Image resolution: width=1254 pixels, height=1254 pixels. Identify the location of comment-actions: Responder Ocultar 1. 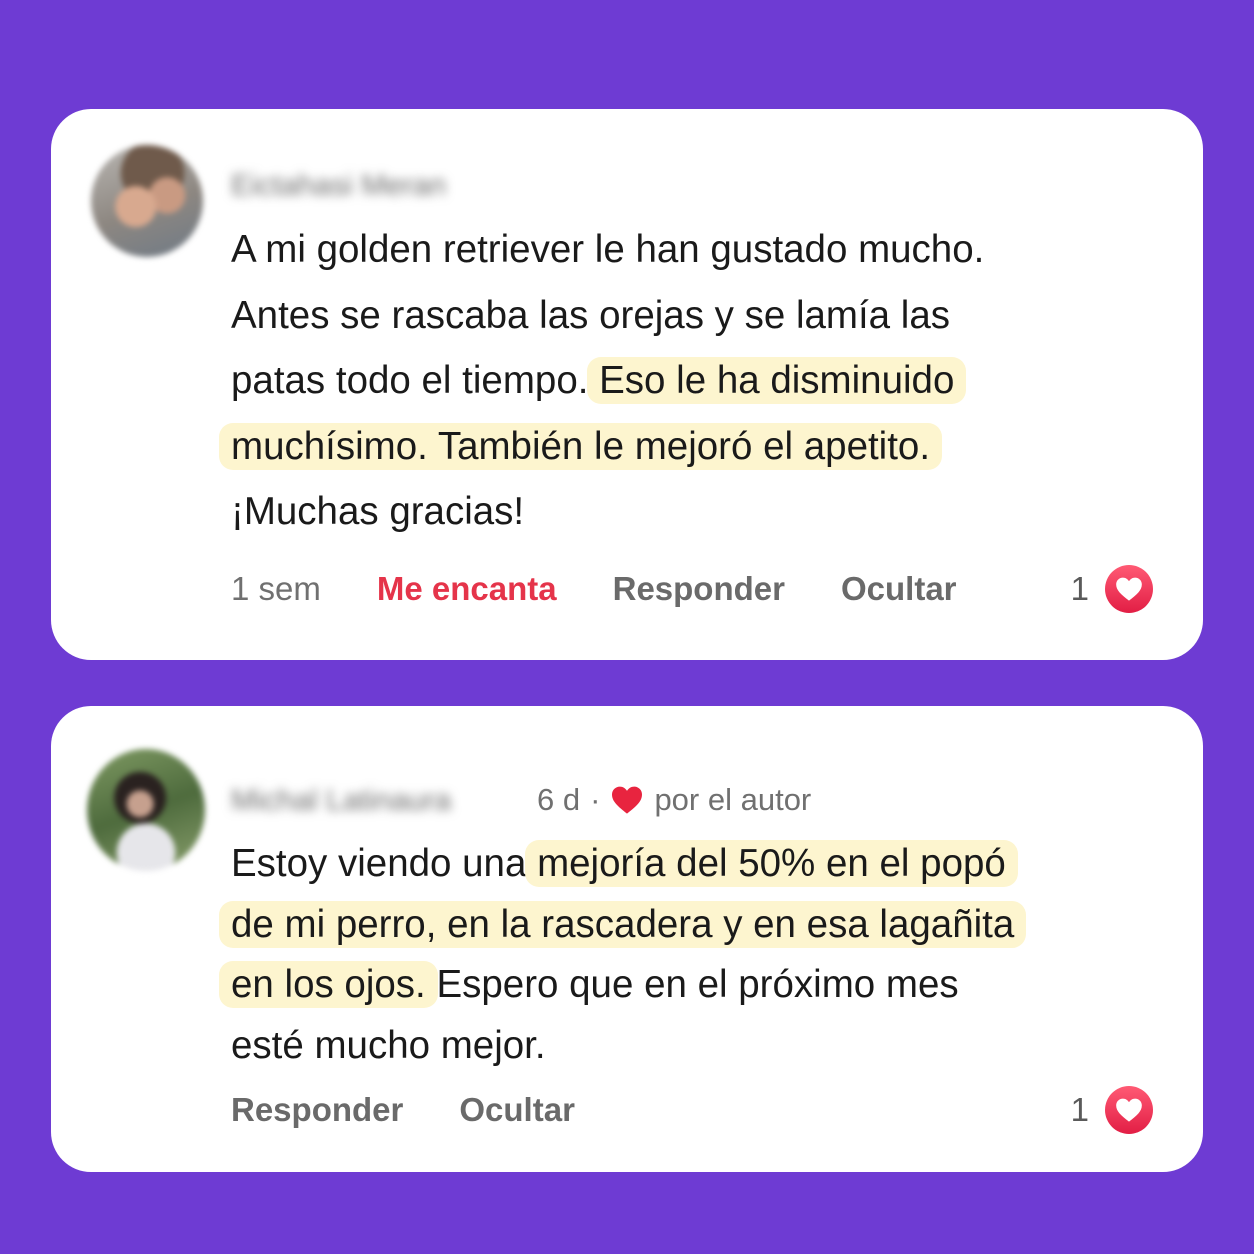
(692, 1110).